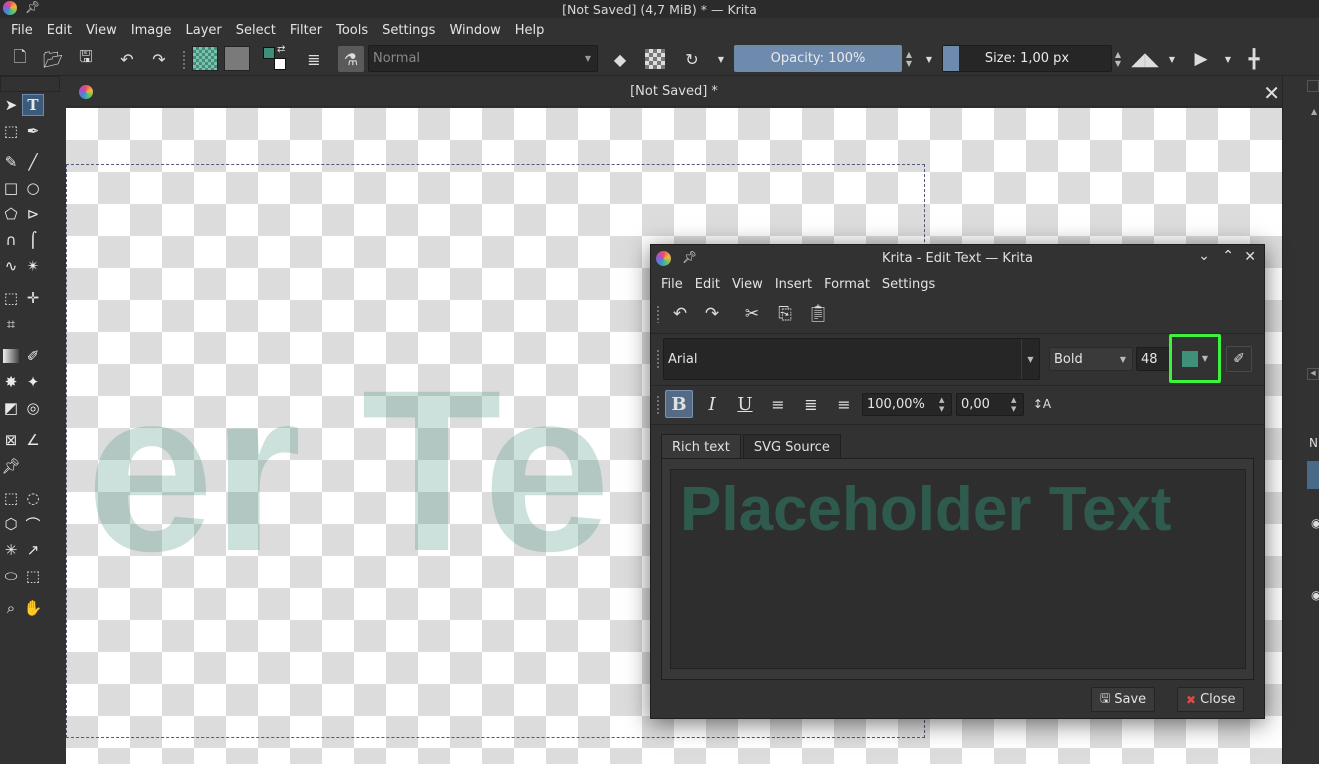 The image size is (1319, 764). I want to click on assistant-tool-icon: ✦, so click(33, 382).